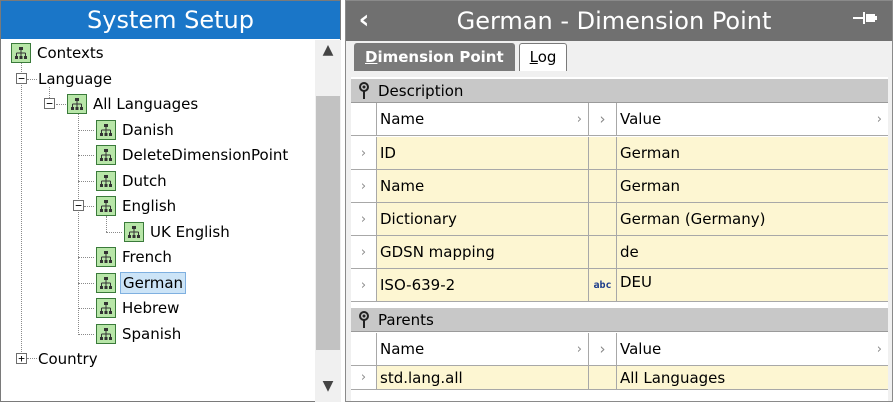  Describe the element at coordinates (146, 104) in the screenshot. I see `tree-node-label: All Languages` at that location.